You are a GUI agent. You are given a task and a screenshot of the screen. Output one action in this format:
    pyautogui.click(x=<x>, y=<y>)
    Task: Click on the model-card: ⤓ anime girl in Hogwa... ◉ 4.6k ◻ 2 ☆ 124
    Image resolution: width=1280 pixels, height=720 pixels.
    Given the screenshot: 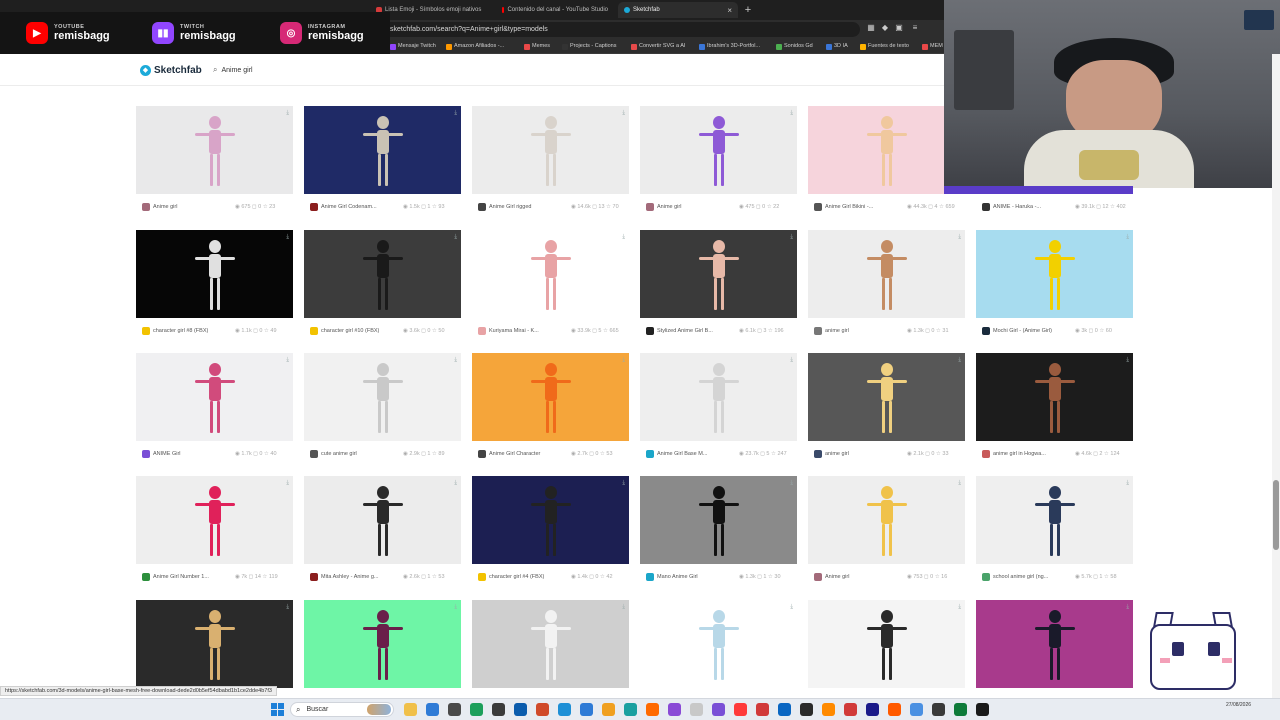 What is the action you would take?
    pyautogui.click(x=1054, y=409)
    